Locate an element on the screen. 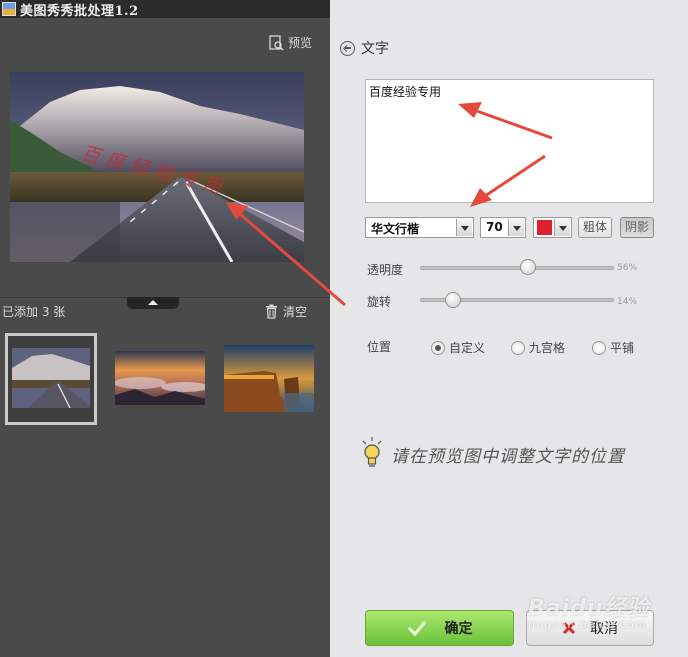  sunset-thumbnail-image is located at coordinates (160, 378).